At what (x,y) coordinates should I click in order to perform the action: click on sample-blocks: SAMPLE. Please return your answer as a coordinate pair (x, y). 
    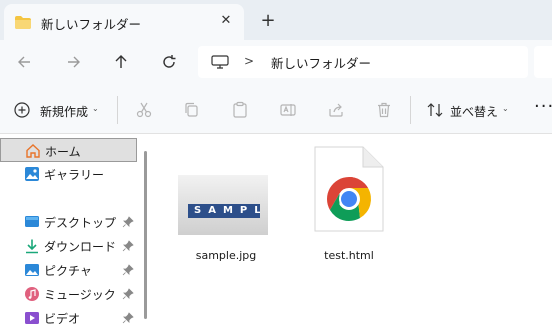
    Looking at the image, I should click on (224, 211).